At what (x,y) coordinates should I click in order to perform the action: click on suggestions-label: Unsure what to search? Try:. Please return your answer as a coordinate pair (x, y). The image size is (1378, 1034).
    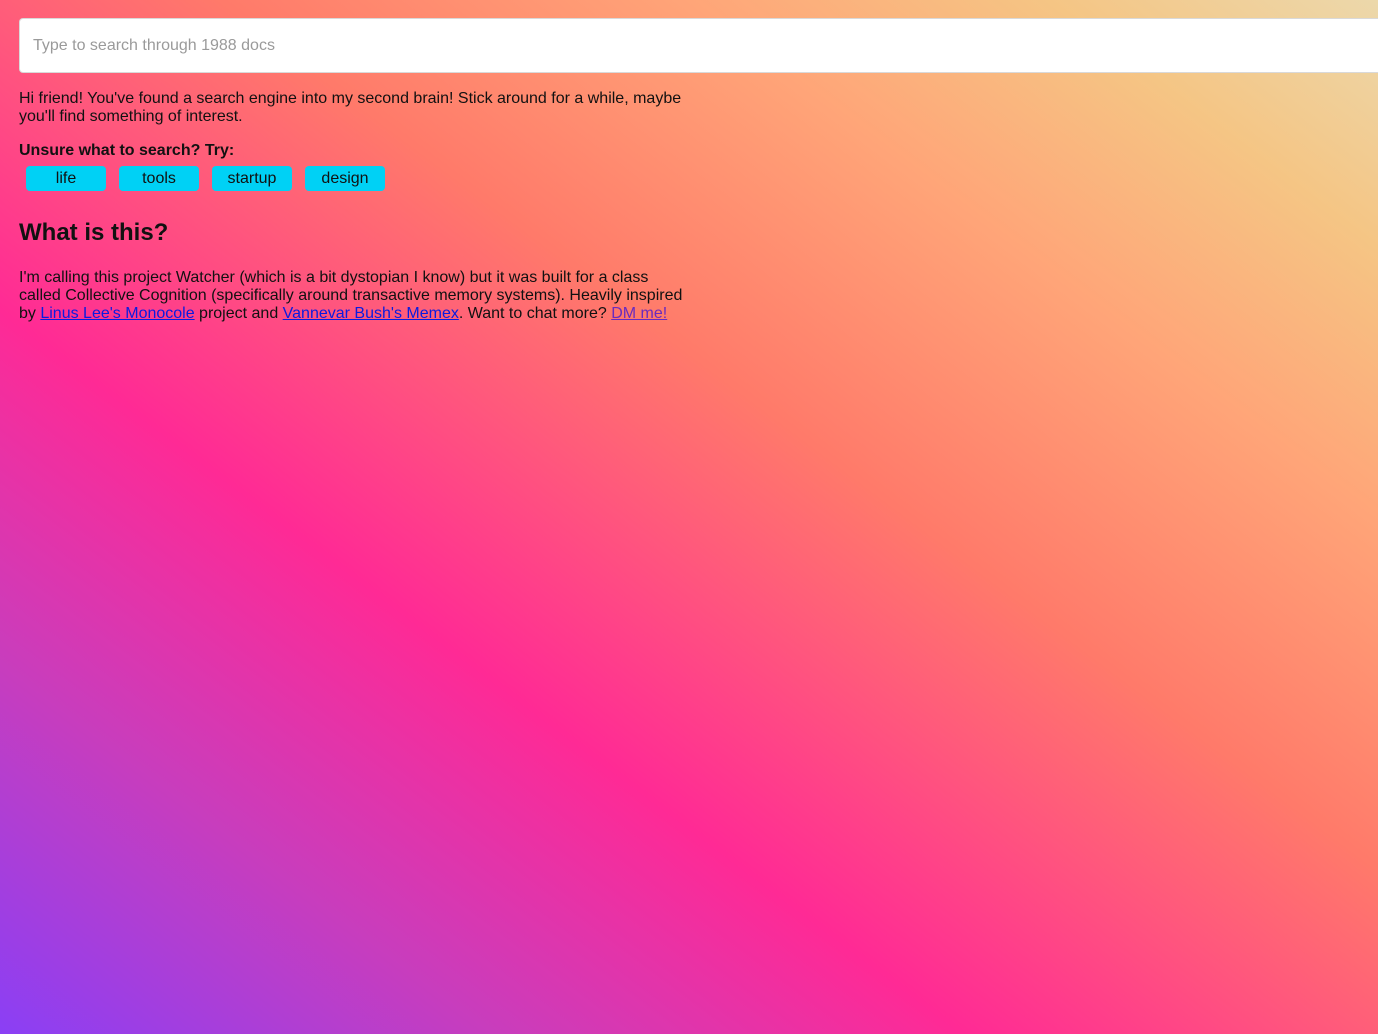
    Looking at the image, I should click on (127, 150).